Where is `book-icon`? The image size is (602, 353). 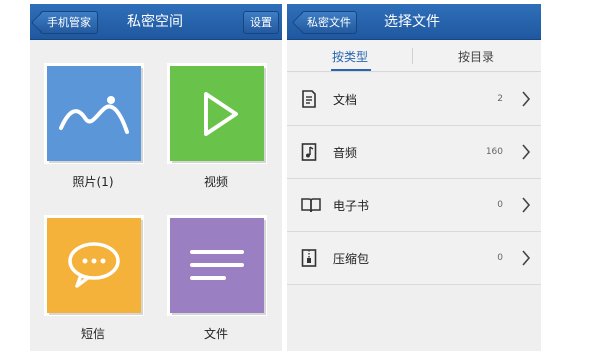 book-icon is located at coordinates (311, 205).